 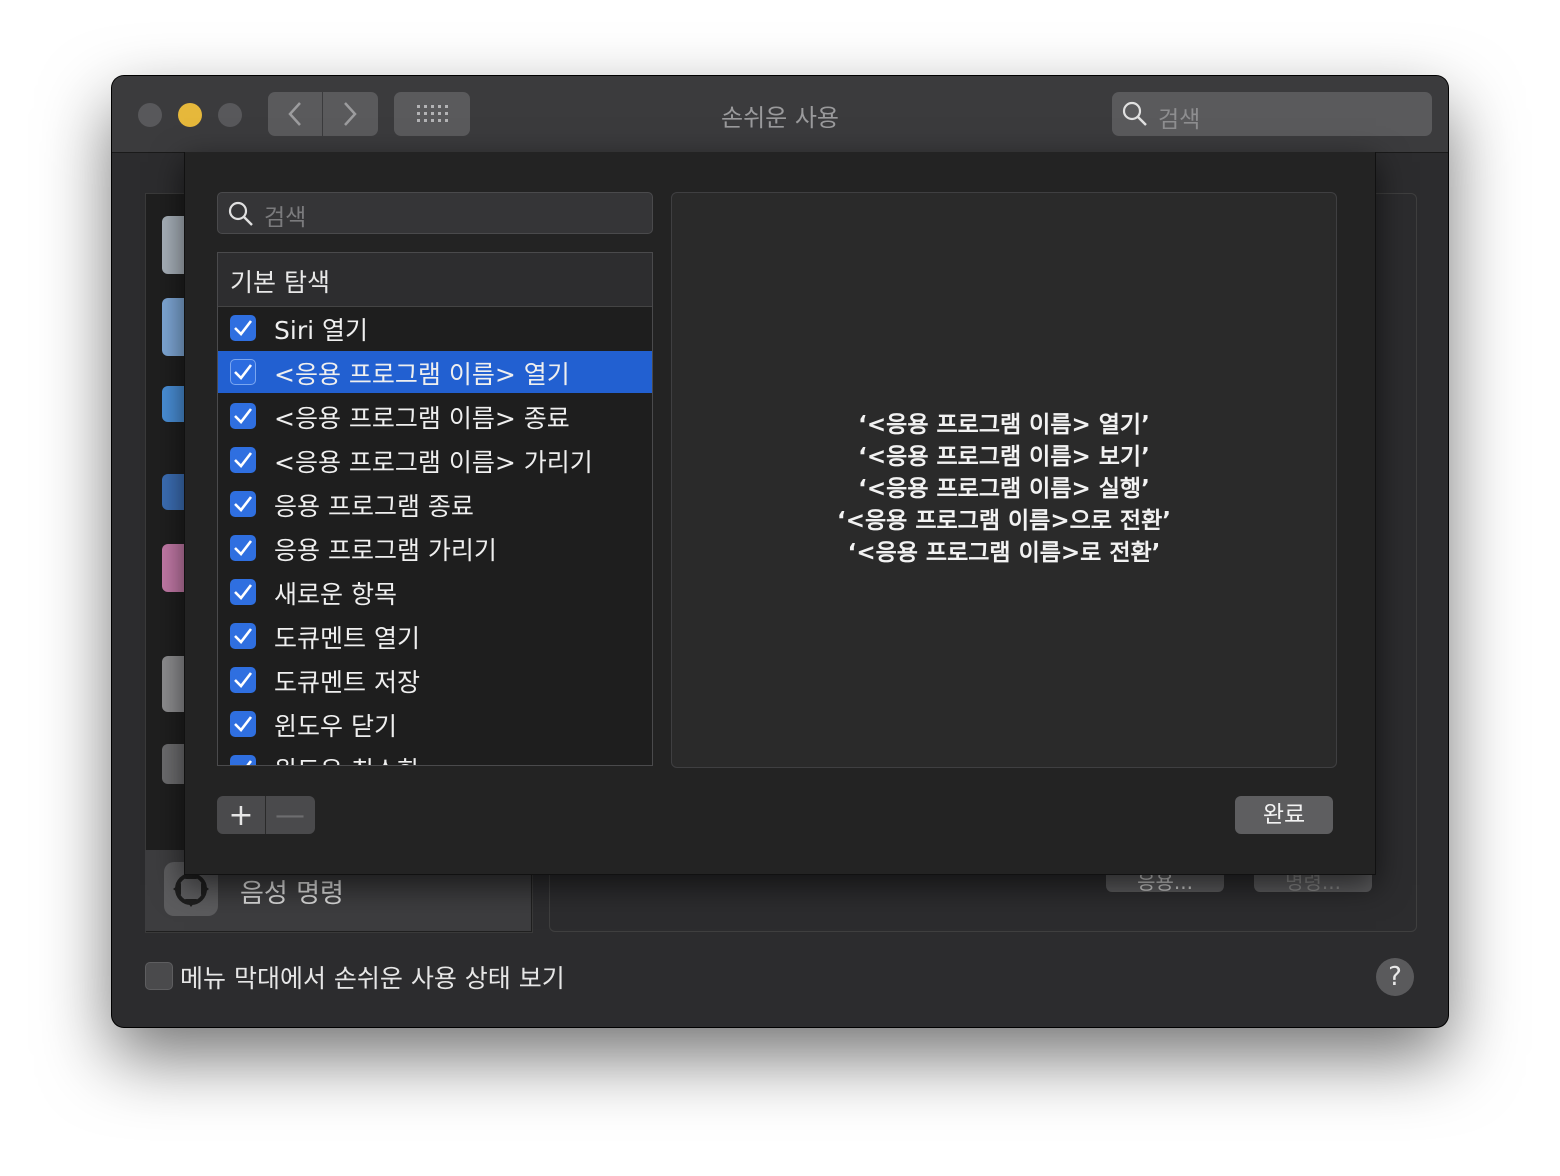 I want to click on list-item: 응용 프로그램 가리기, so click(x=435, y=548).